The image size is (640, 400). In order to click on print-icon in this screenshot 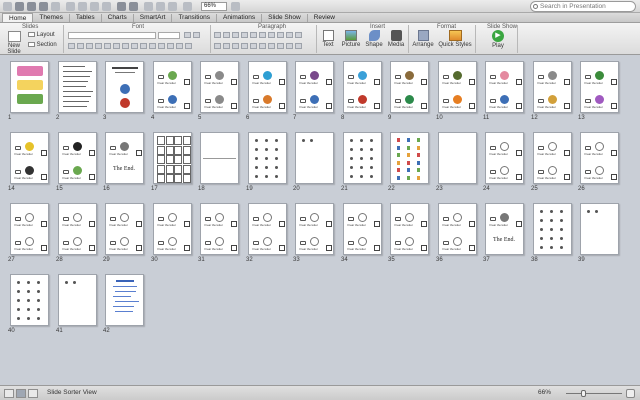, I will do `click(55, 6)`.